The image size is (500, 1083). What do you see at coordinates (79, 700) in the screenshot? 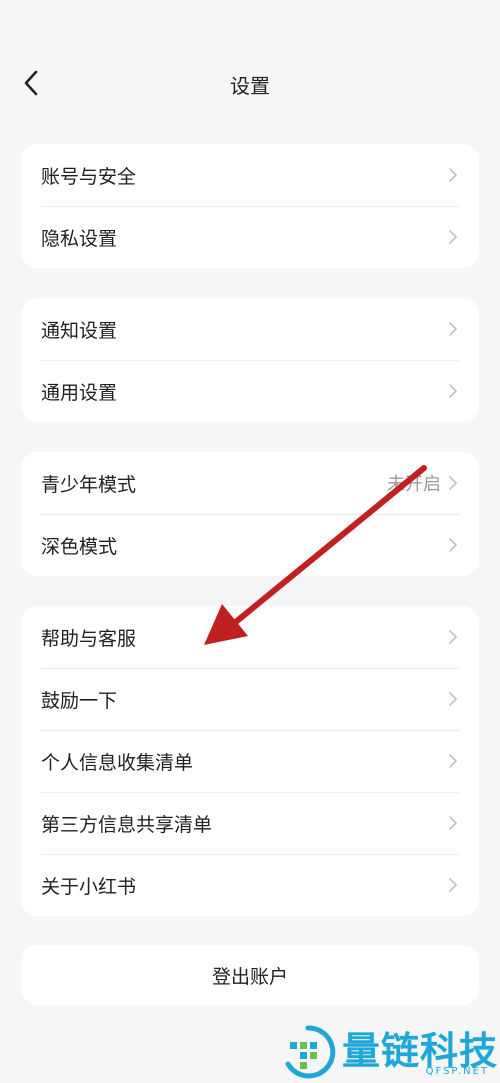
I see `settings-item-label: 鼓励一下` at bounding box center [79, 700].